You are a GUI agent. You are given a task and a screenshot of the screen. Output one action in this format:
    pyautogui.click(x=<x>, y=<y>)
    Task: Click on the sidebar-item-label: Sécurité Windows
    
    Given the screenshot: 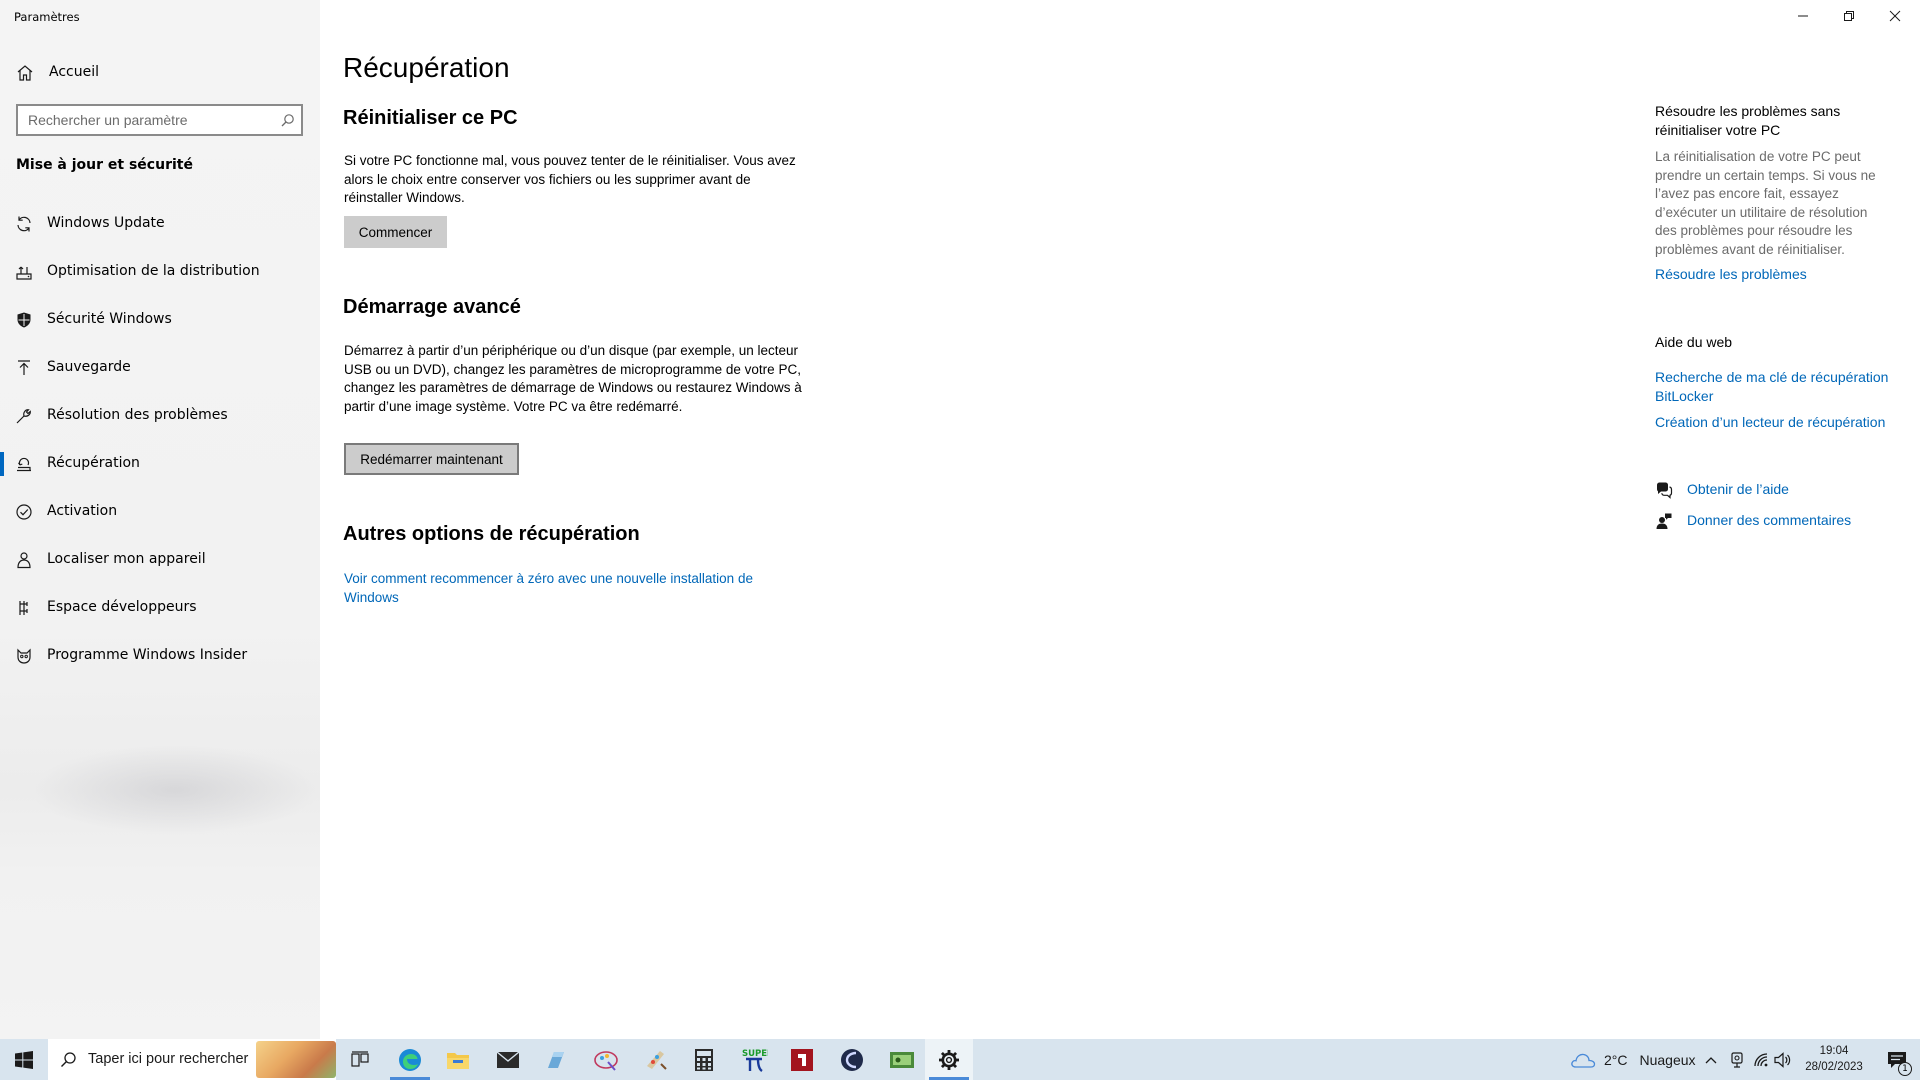 What is the action you would take?
    pyautogui.click(x=109, y=319)
    